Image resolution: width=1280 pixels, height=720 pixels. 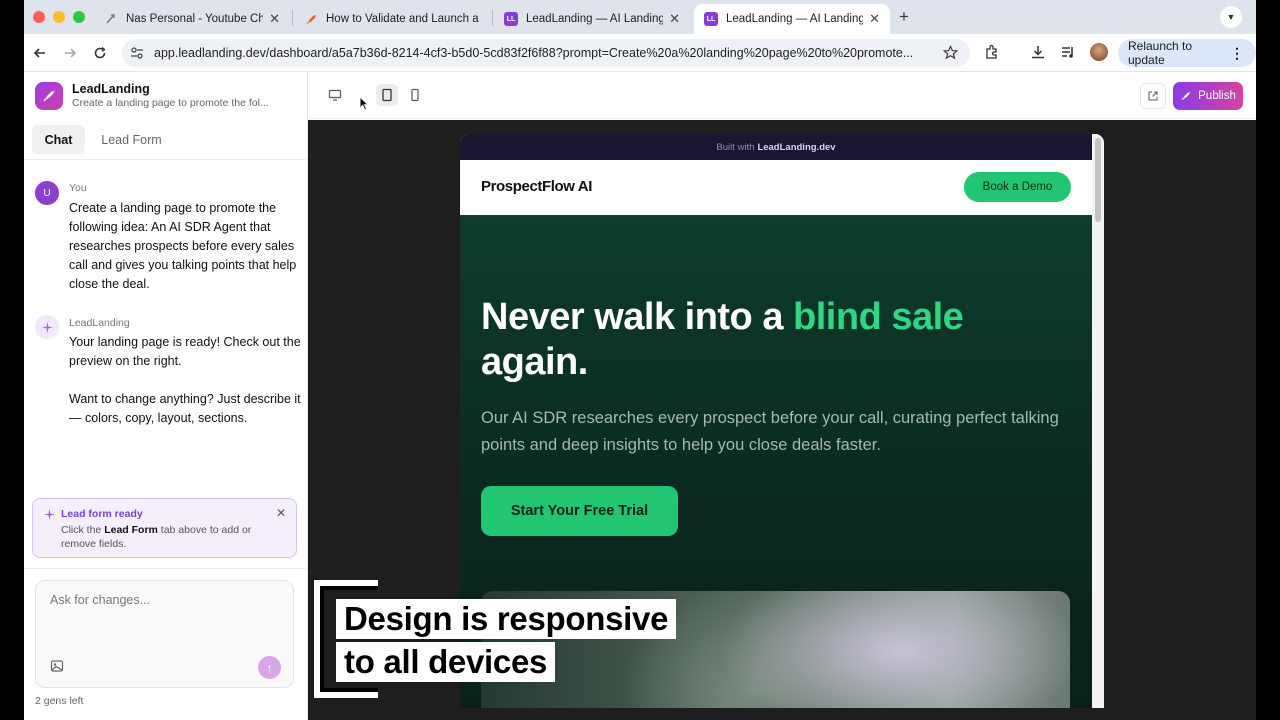 I want to click on hero-title-part: again., so click(x=534, y=362).